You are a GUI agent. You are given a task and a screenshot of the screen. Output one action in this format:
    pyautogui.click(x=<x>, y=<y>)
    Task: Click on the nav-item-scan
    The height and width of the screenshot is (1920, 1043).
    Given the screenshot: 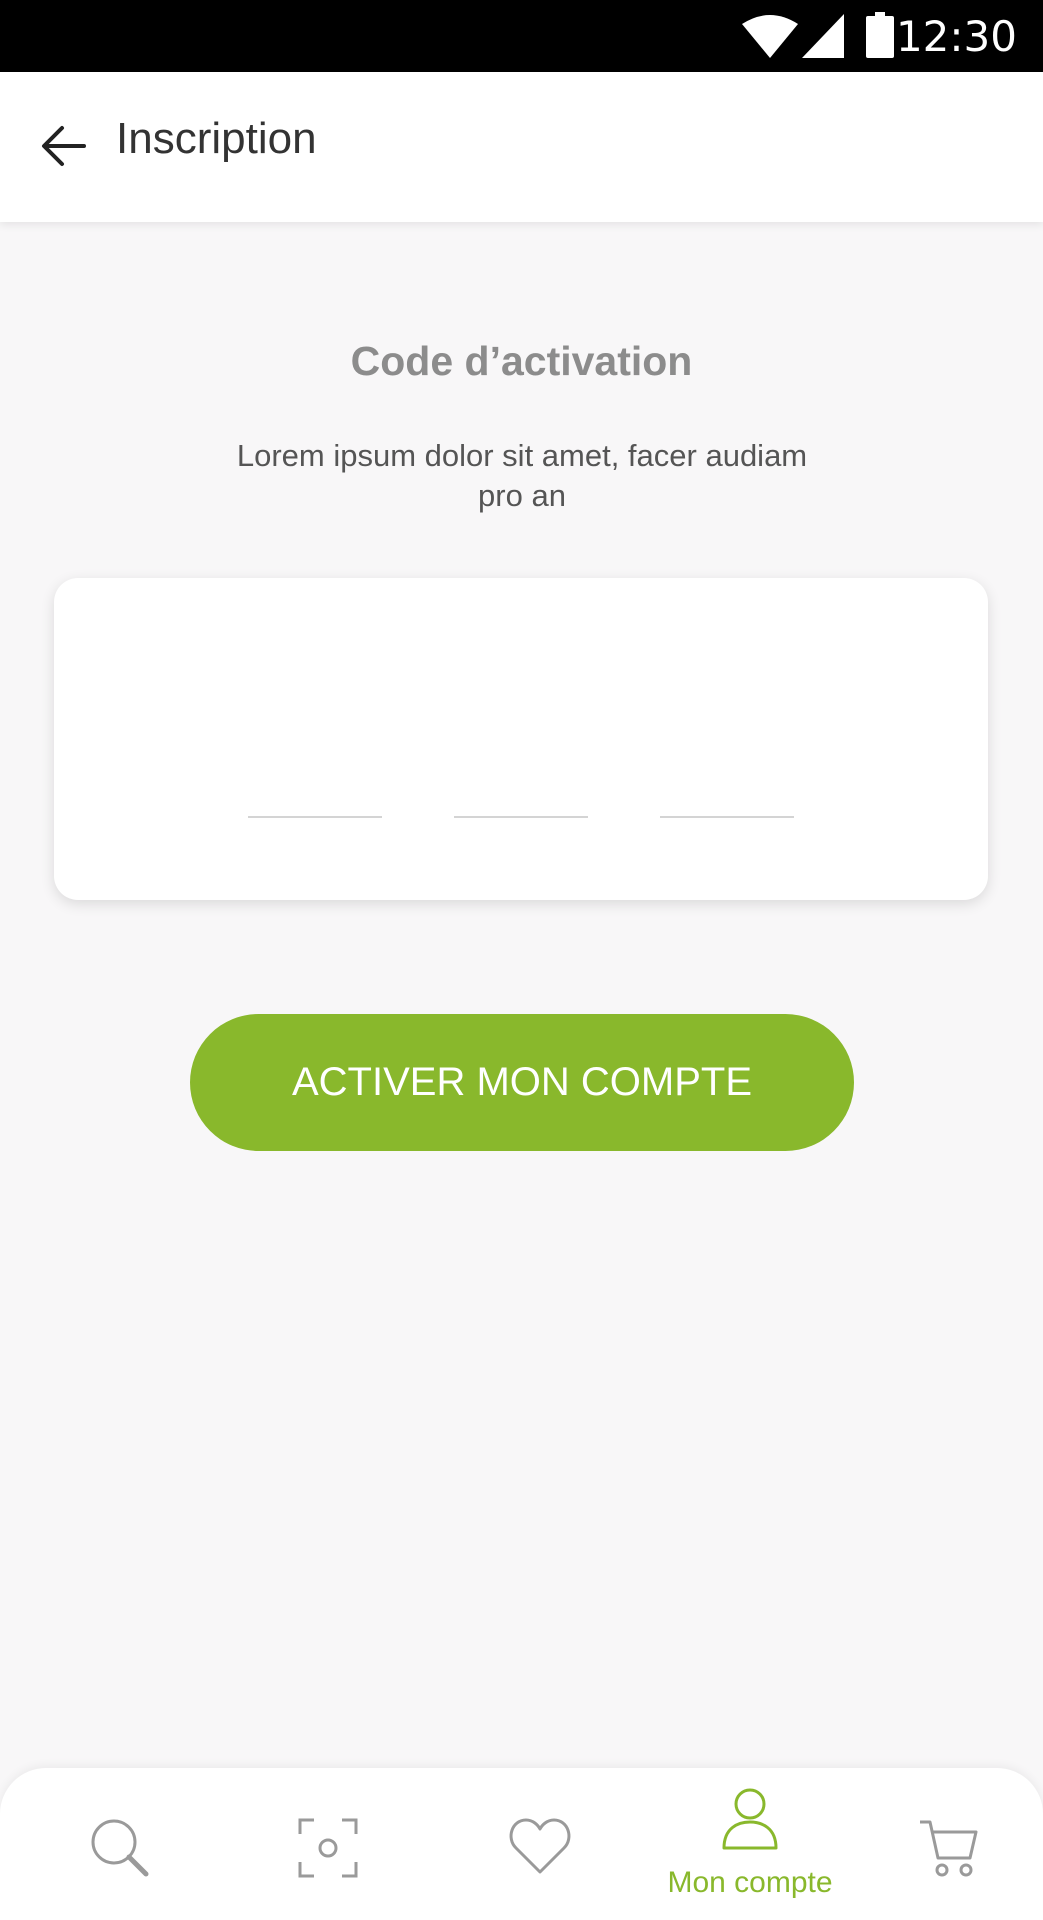 What is the action you would take?
    pyautogui.click(x=326, y=1844)
    